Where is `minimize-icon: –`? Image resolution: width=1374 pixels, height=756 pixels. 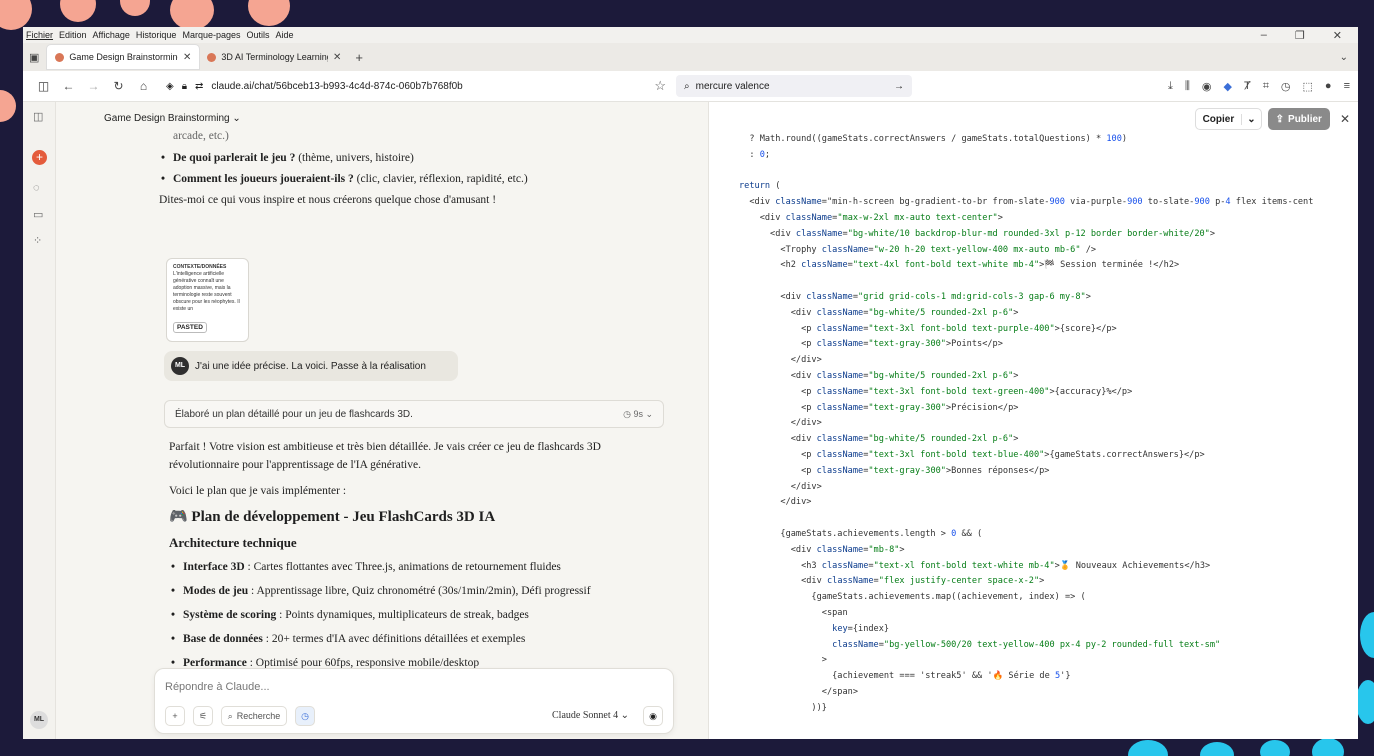
minimize-icon: – is located at coordinates (1264, 35).